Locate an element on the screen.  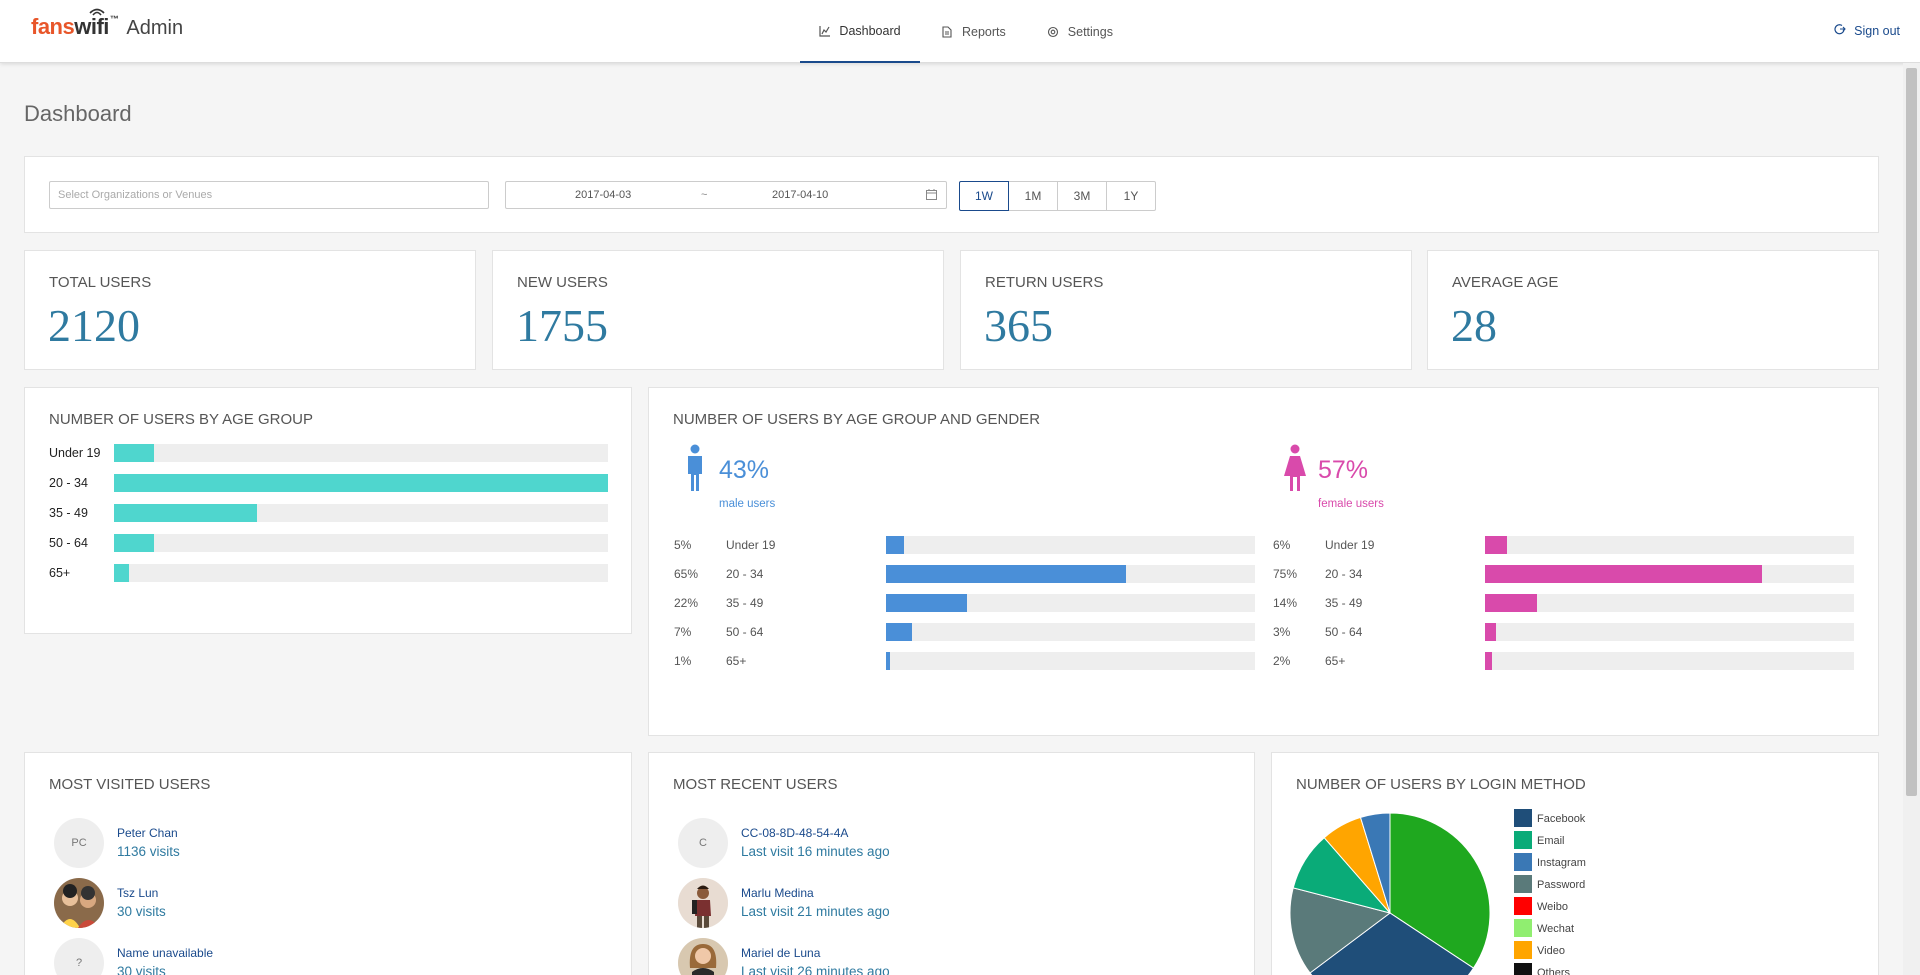
range-button-1m: 1M is located at coordinates (1033, 196).